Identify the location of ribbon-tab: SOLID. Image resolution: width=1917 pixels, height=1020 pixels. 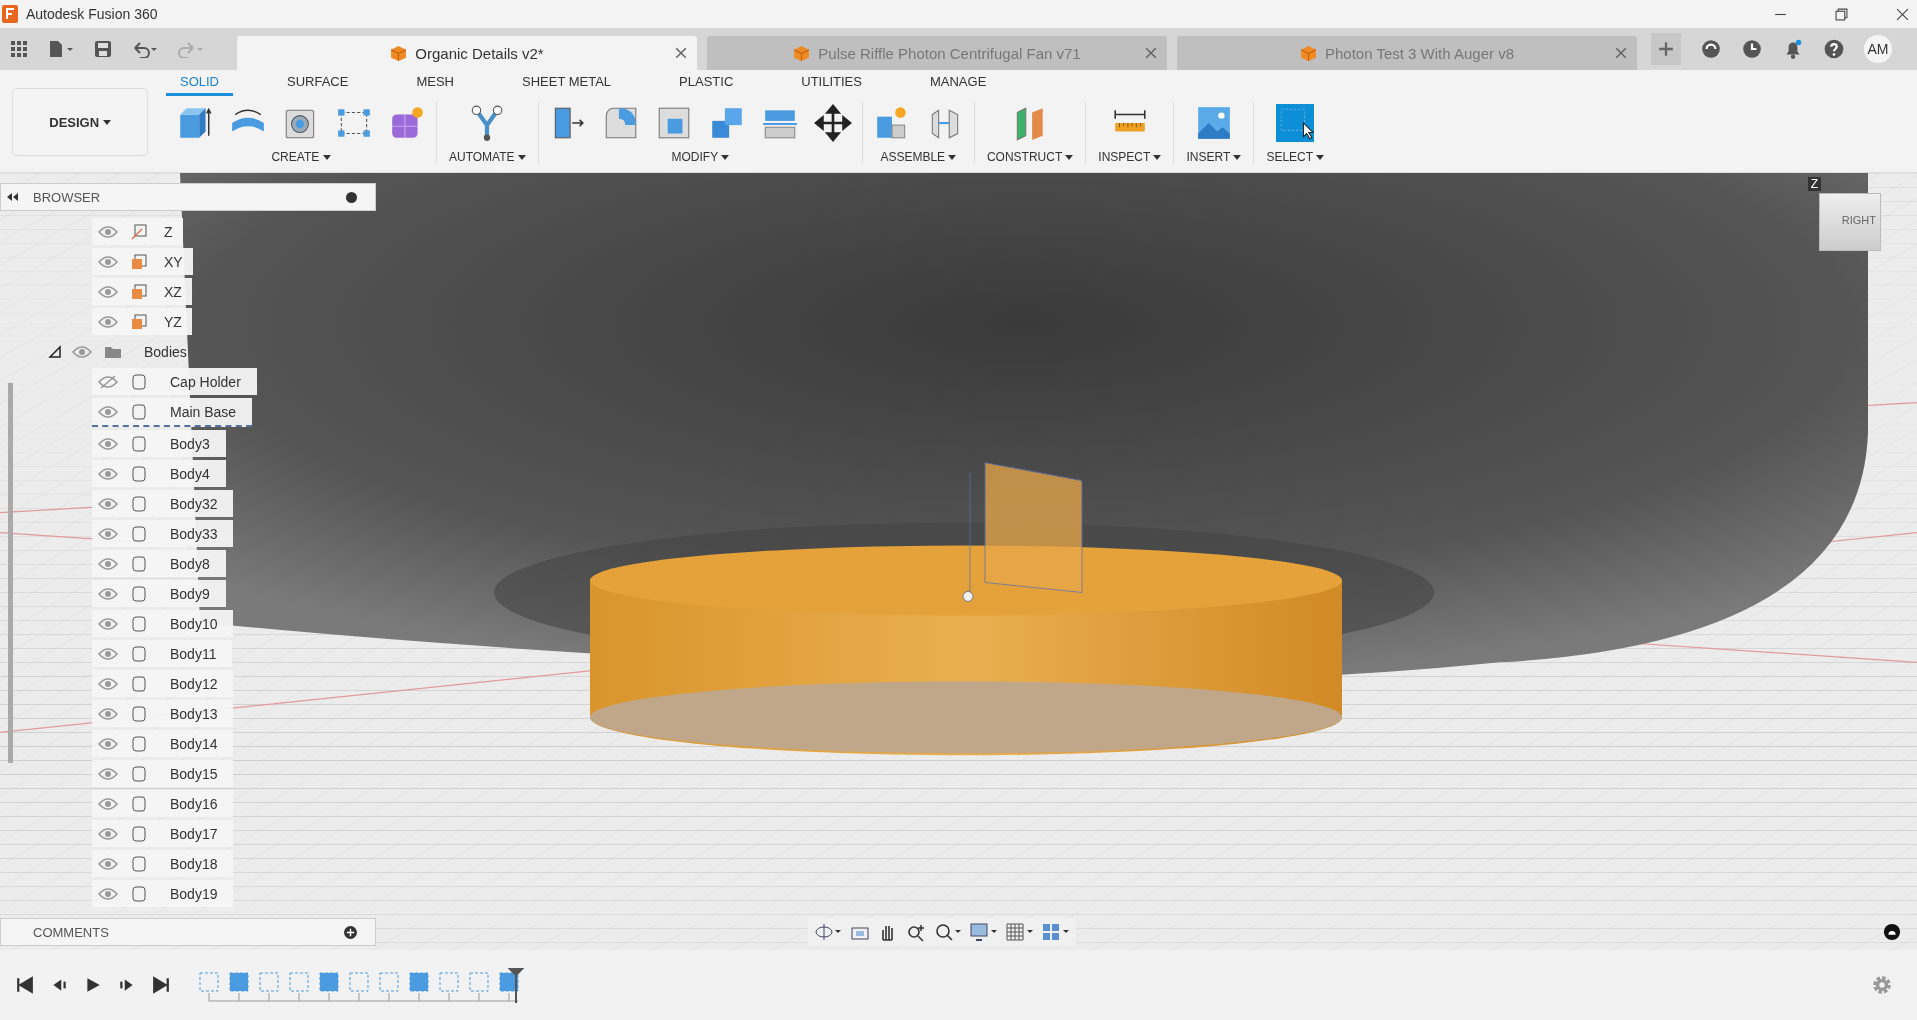
(199, 85).